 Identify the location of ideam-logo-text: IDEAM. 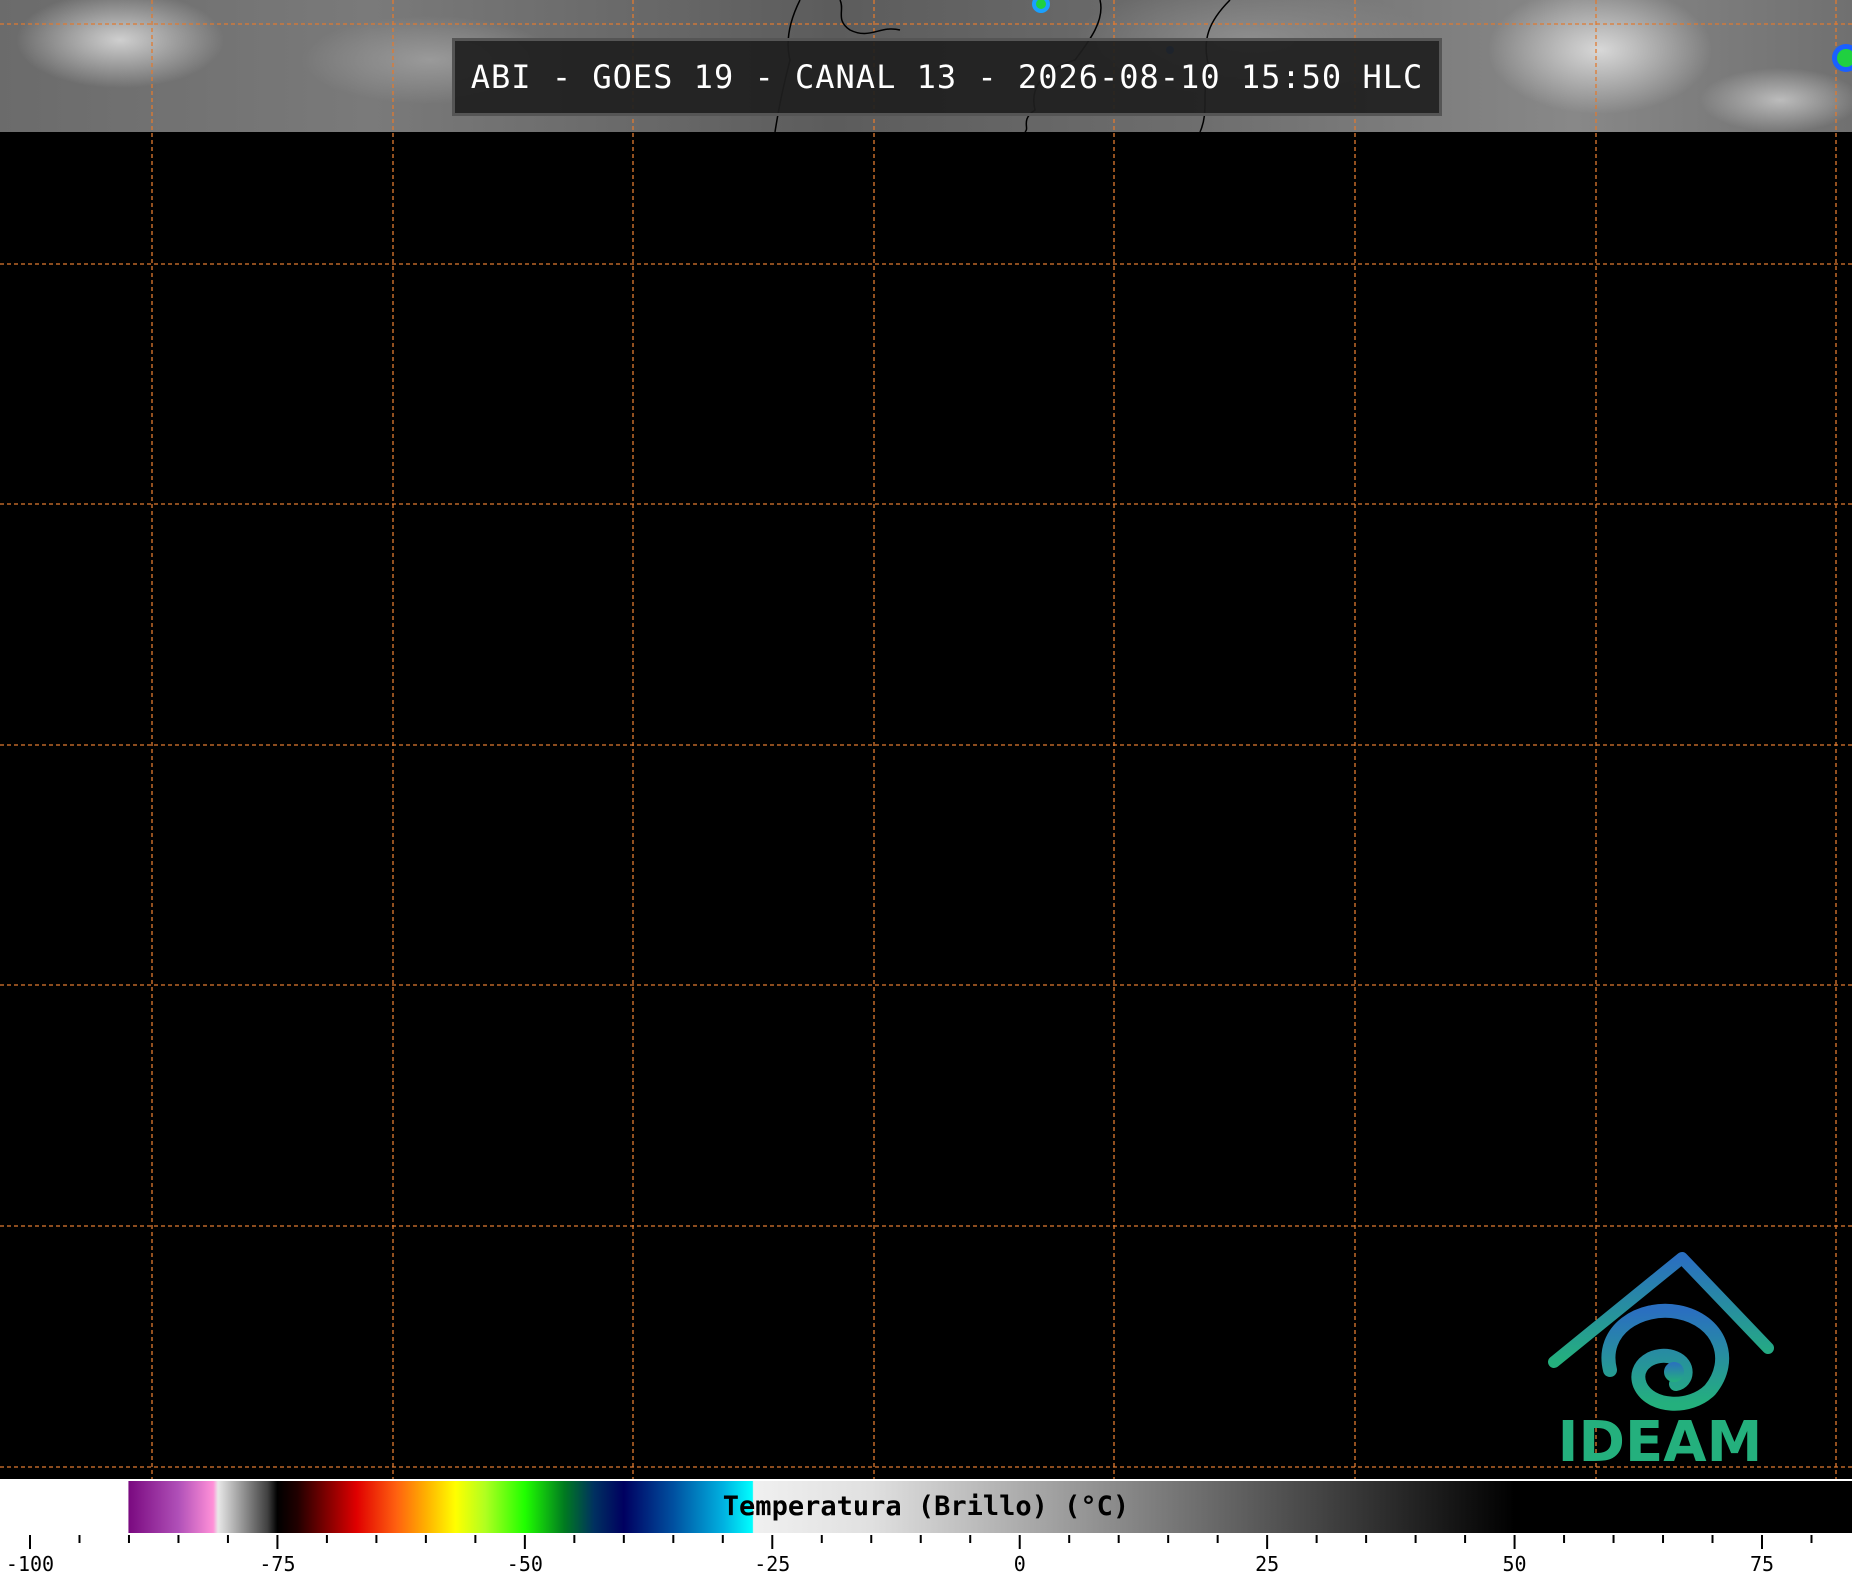
(1660, 1442).